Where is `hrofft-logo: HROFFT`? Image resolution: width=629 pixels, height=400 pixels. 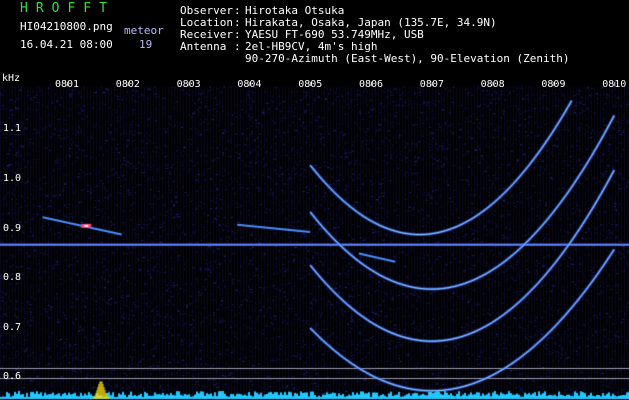 hrofft-logo: HROFFT is located at coordinates (67, 8).